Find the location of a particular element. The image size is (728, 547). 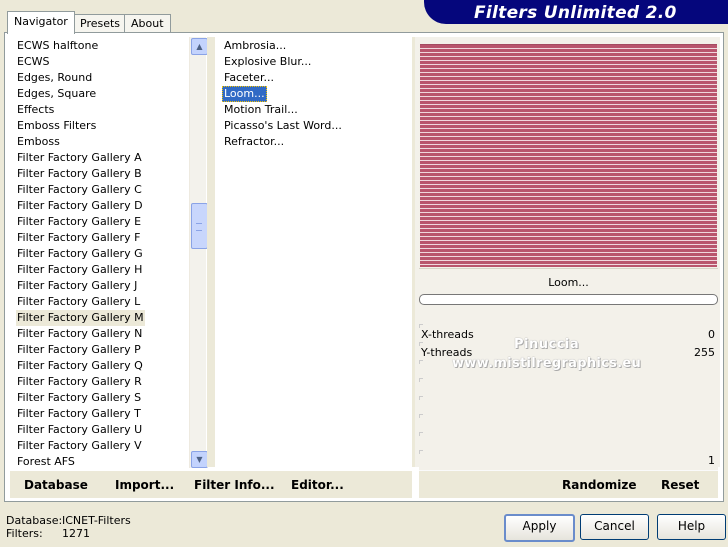

category-item: Filter Factory Gallery S is located at coordinates (79, 398).